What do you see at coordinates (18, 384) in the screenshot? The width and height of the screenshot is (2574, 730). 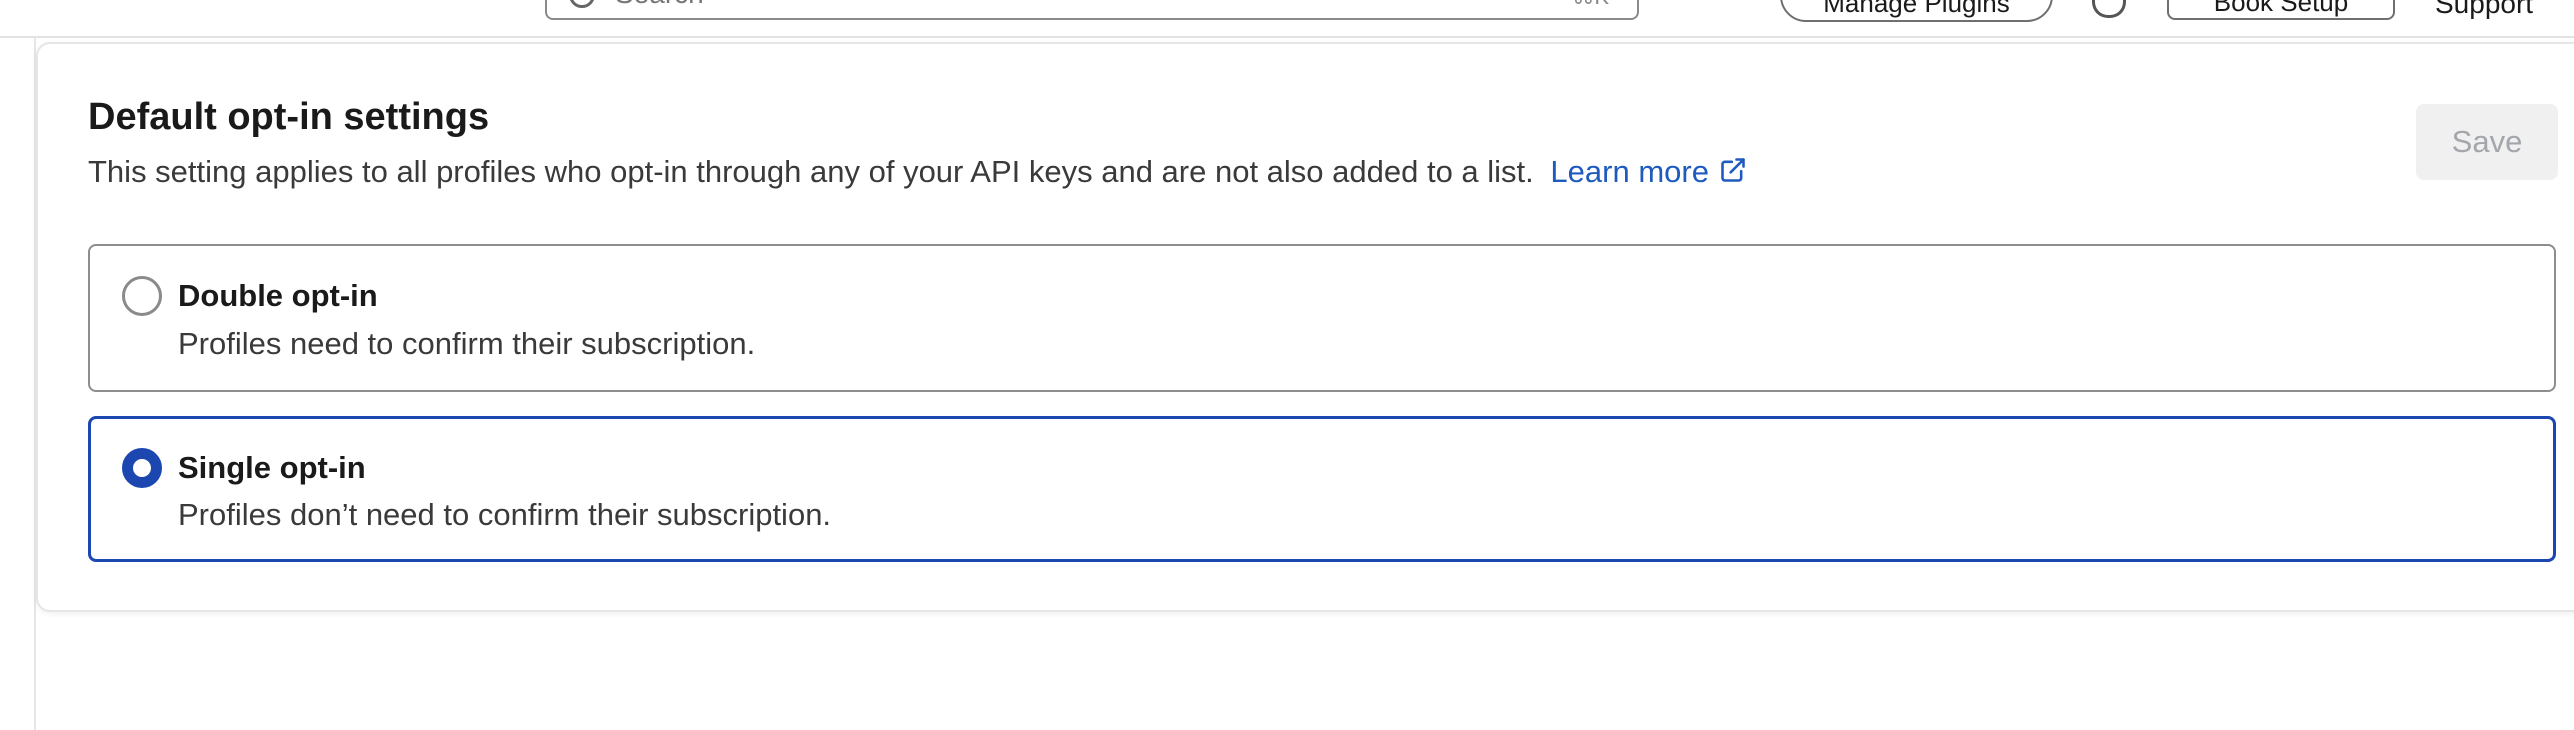 I see `left-rail` at bounding box center [18, 384].